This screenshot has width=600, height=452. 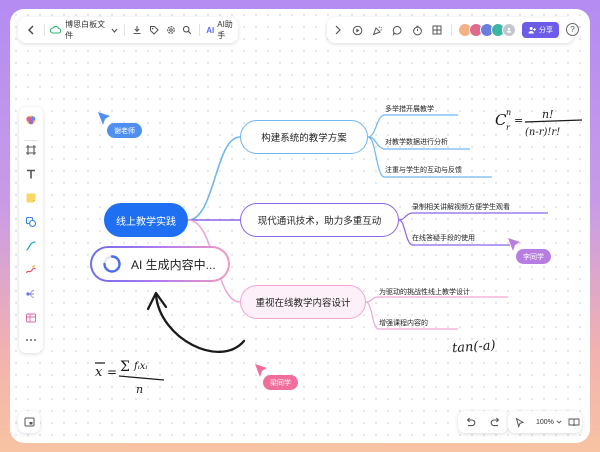 What do you see at coordinates (99, 372) in the screenshot?
I see `svg-text: x` at bounding box center [99, 372].